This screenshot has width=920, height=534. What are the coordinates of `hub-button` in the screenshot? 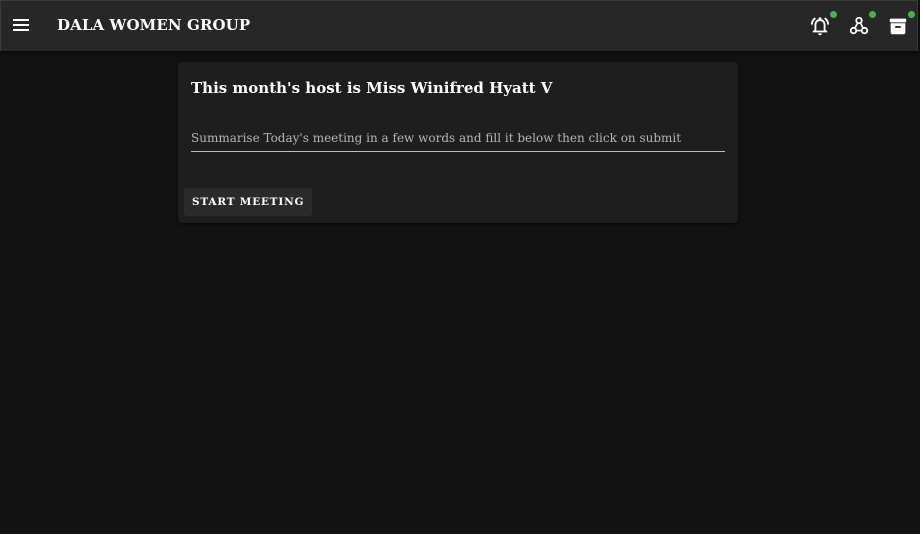 It's located at (862, 24).